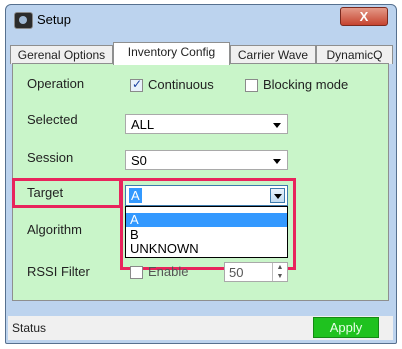 This screenshot has height=349, width=402. Describe the element at coordinates (256, 272) in the screenshot. I see `rssi-filter-stepper: 50 ▲ ▼` at that location.